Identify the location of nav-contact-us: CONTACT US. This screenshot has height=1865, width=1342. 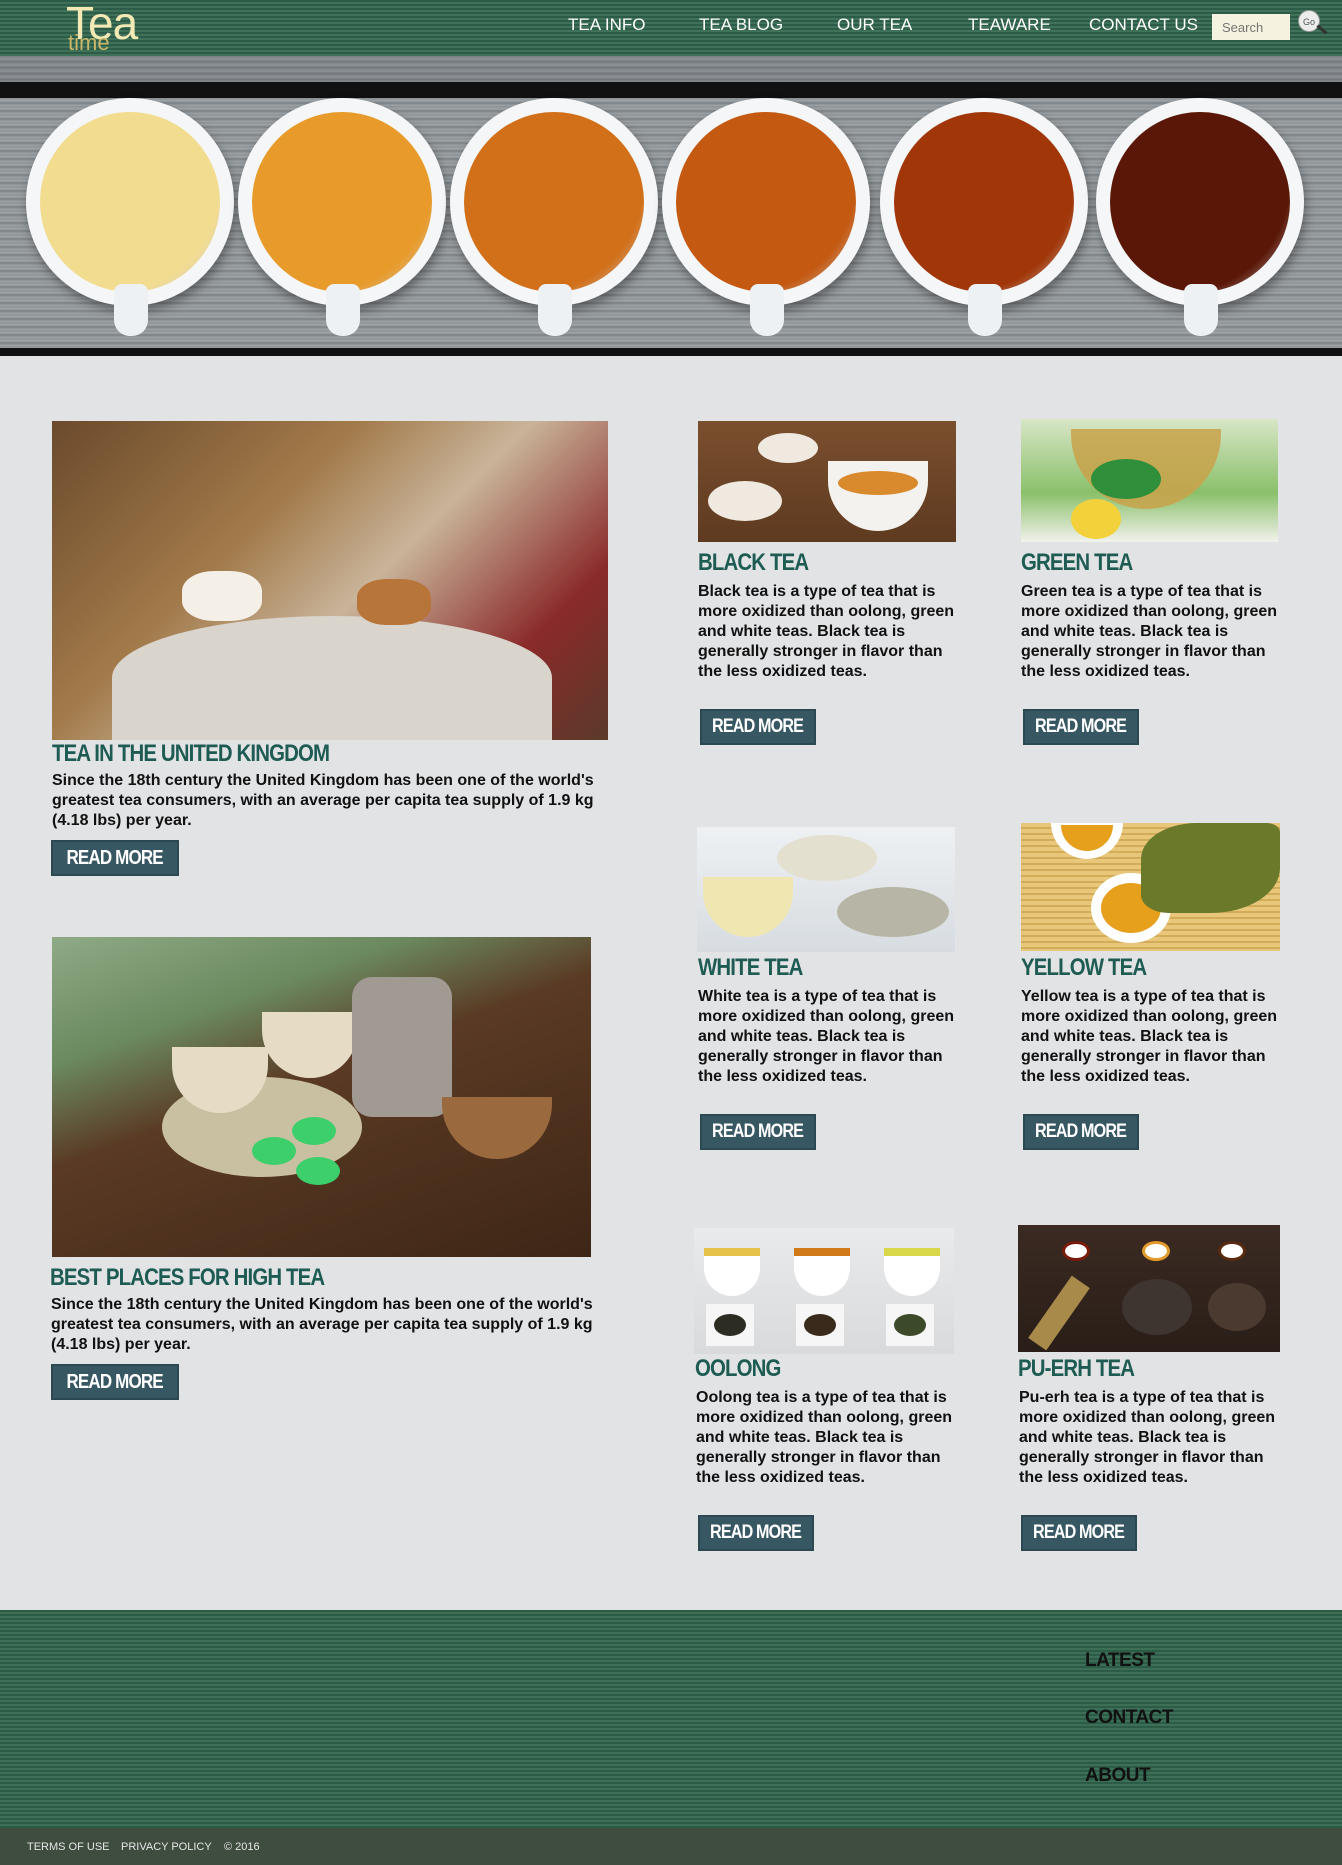
(1143, 25).